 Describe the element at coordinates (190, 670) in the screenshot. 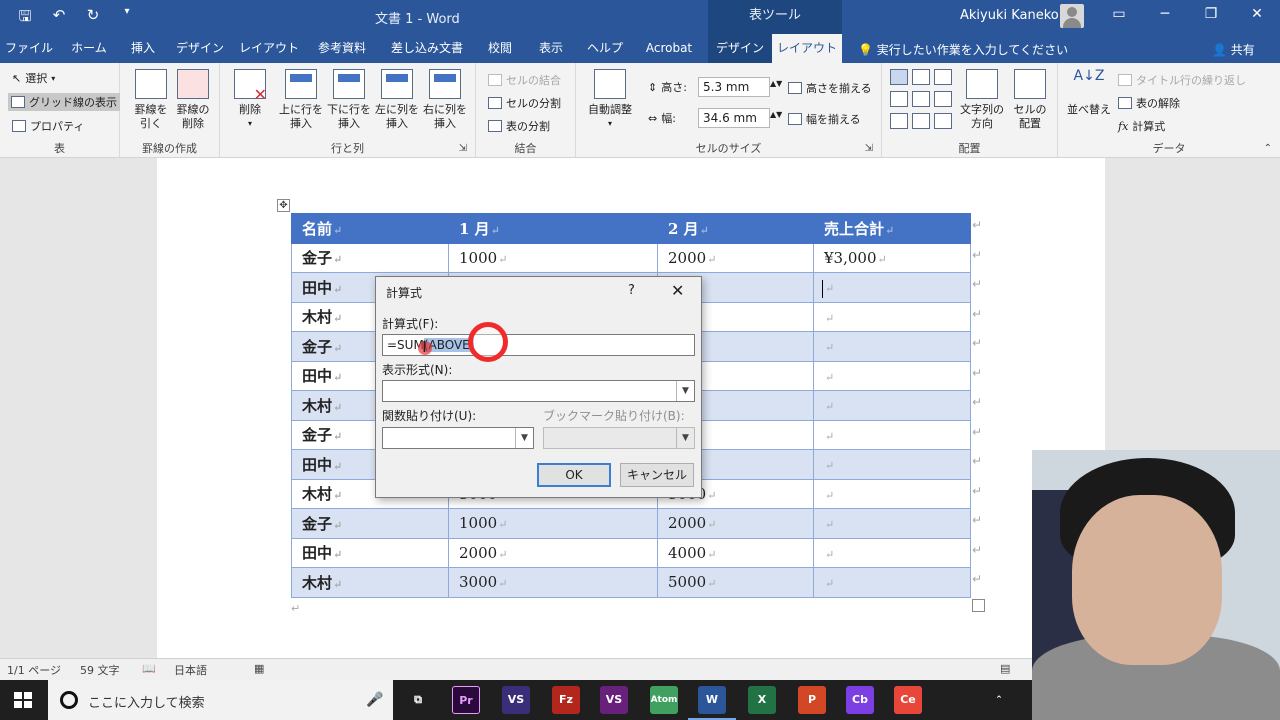

I see `language-indicator: 日本語` at that location.